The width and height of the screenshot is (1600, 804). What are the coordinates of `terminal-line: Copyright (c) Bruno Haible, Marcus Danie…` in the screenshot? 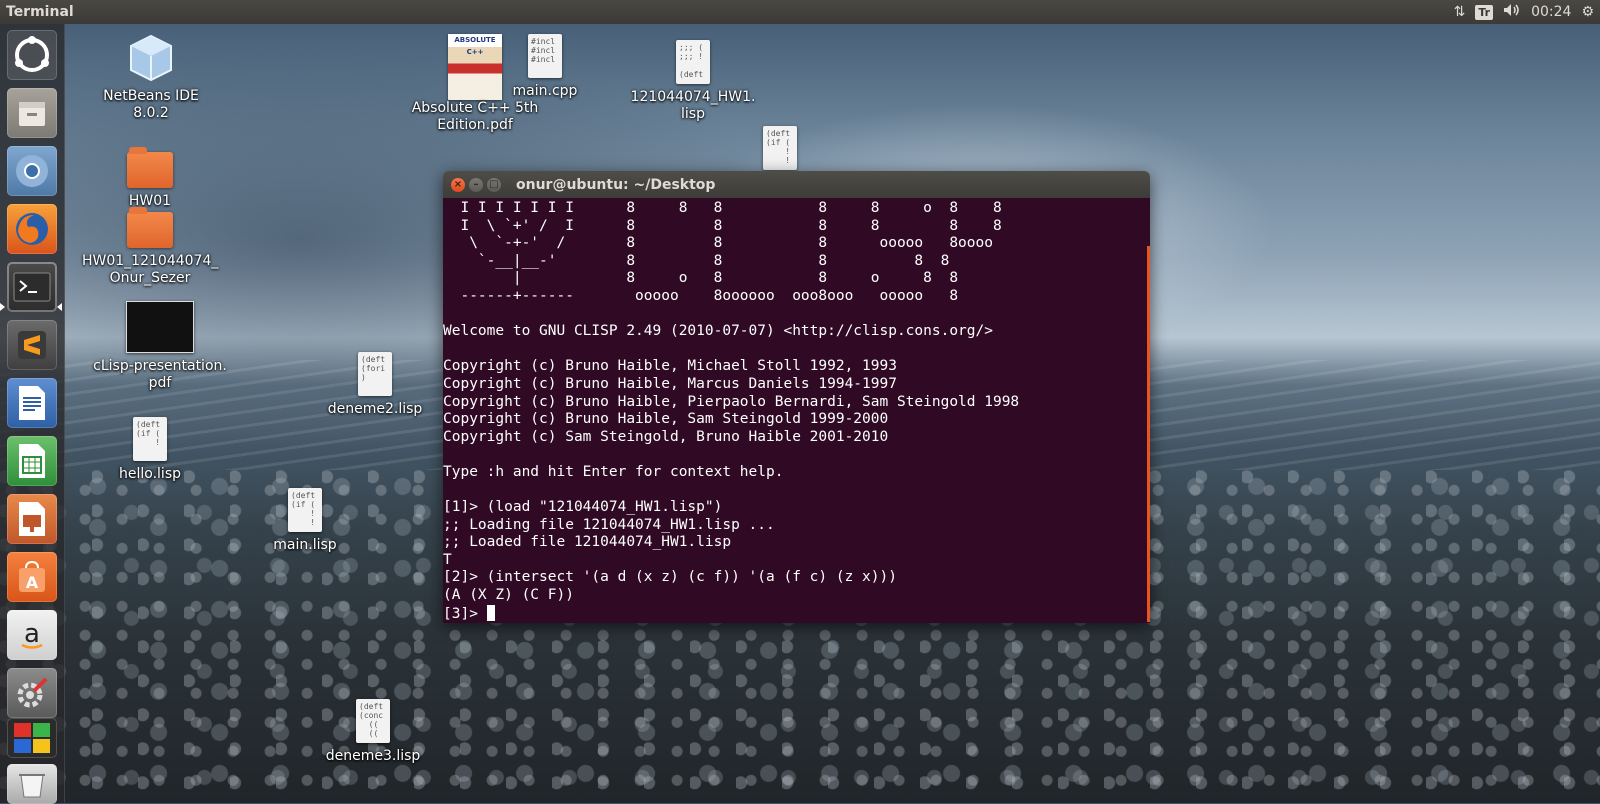 It's located at (670, 383).